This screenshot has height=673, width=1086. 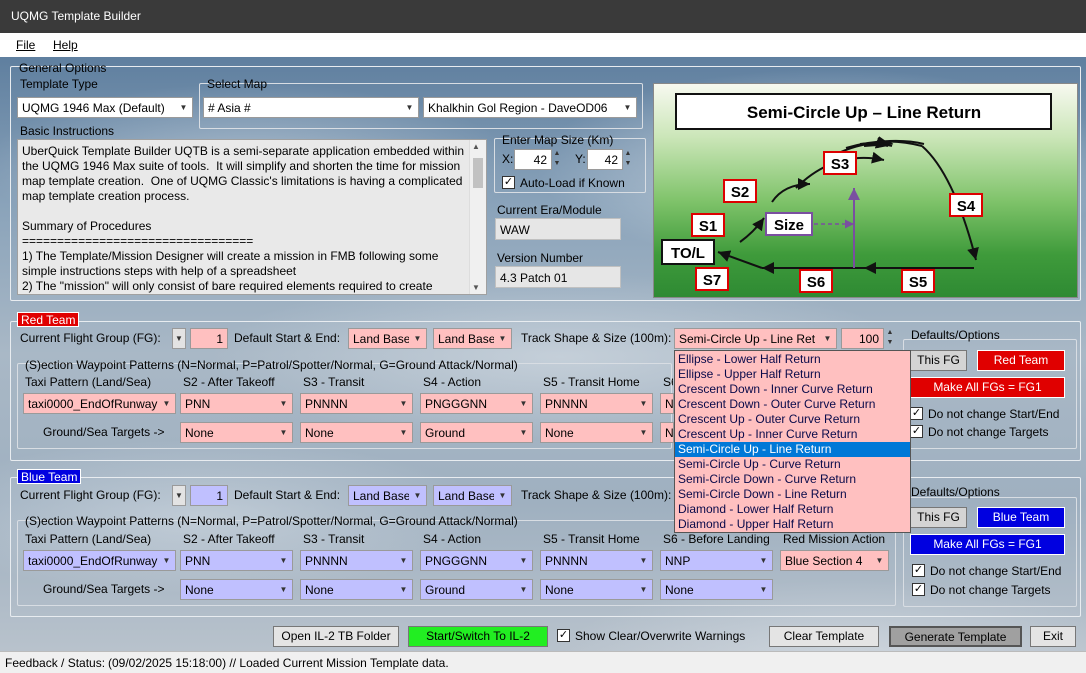 I want to click on track-option: Diamond - Upper Half Return, so click(x=792, y=524).